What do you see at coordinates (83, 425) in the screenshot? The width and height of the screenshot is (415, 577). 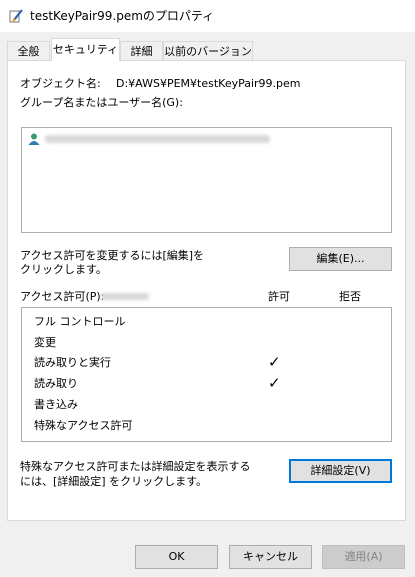 I see `perm-special: 特殊なアクセス許可` at bounding box center [83, 425].